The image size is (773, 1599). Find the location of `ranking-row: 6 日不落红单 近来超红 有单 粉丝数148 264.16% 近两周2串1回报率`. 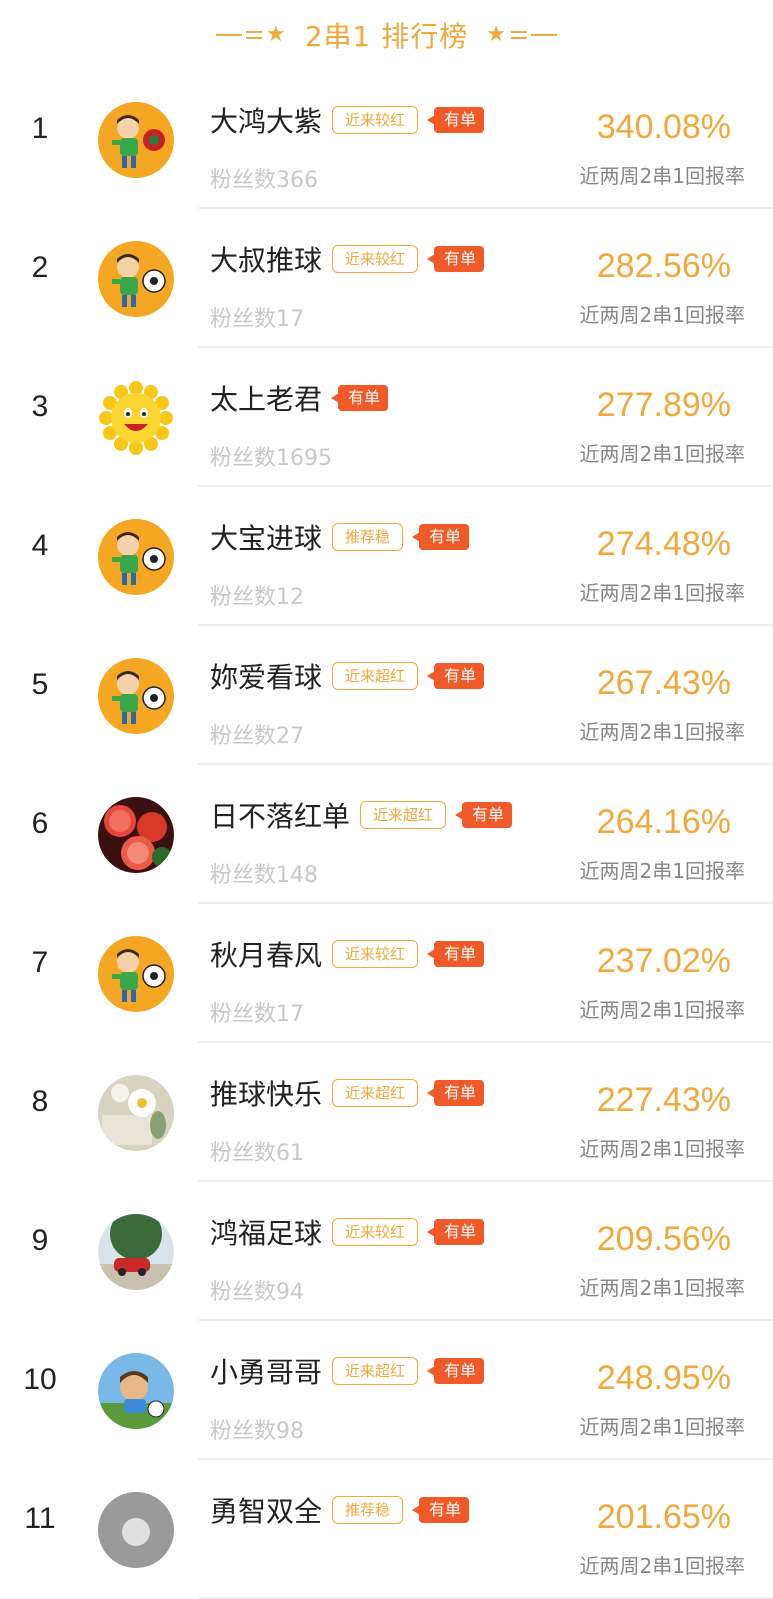

ranking-row: 6 日不落红单 近来超红 有单 粉丝数148 264.16% 近两周2串1回报率 is located at coordinates (386, 834).